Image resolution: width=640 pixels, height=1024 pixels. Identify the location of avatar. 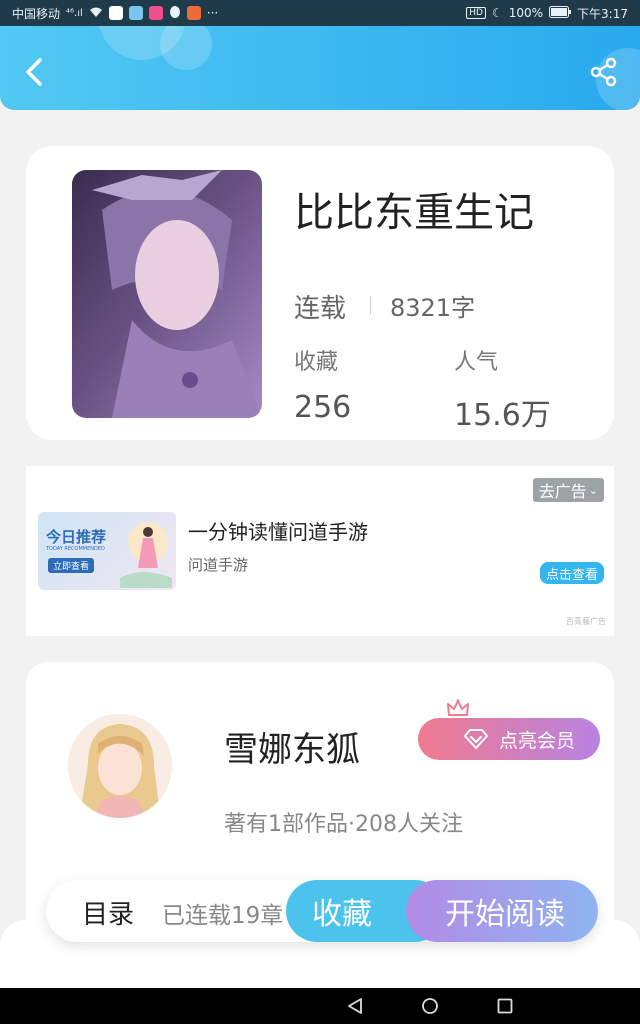
(120, 766).